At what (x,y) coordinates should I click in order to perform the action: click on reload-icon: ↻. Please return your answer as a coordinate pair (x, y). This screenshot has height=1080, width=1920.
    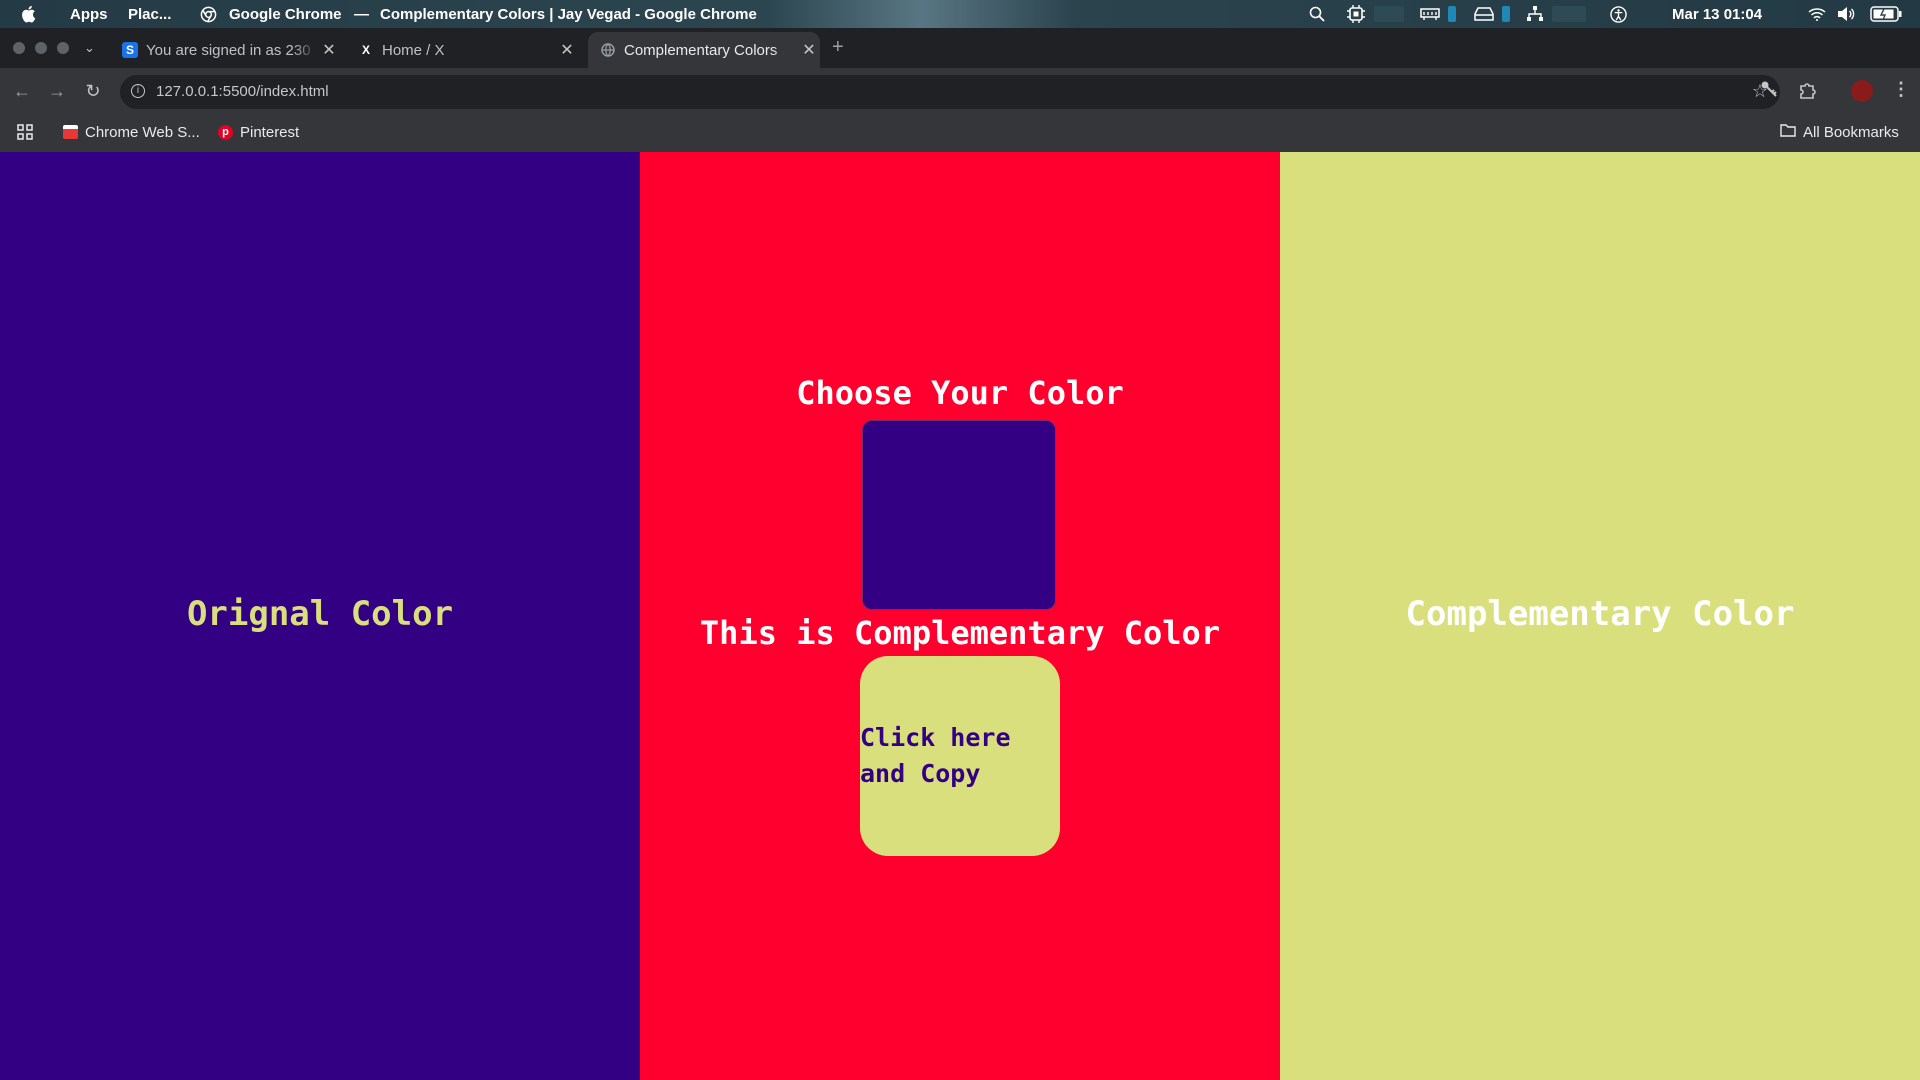
    Looking at the image, I should click on (93, 91).